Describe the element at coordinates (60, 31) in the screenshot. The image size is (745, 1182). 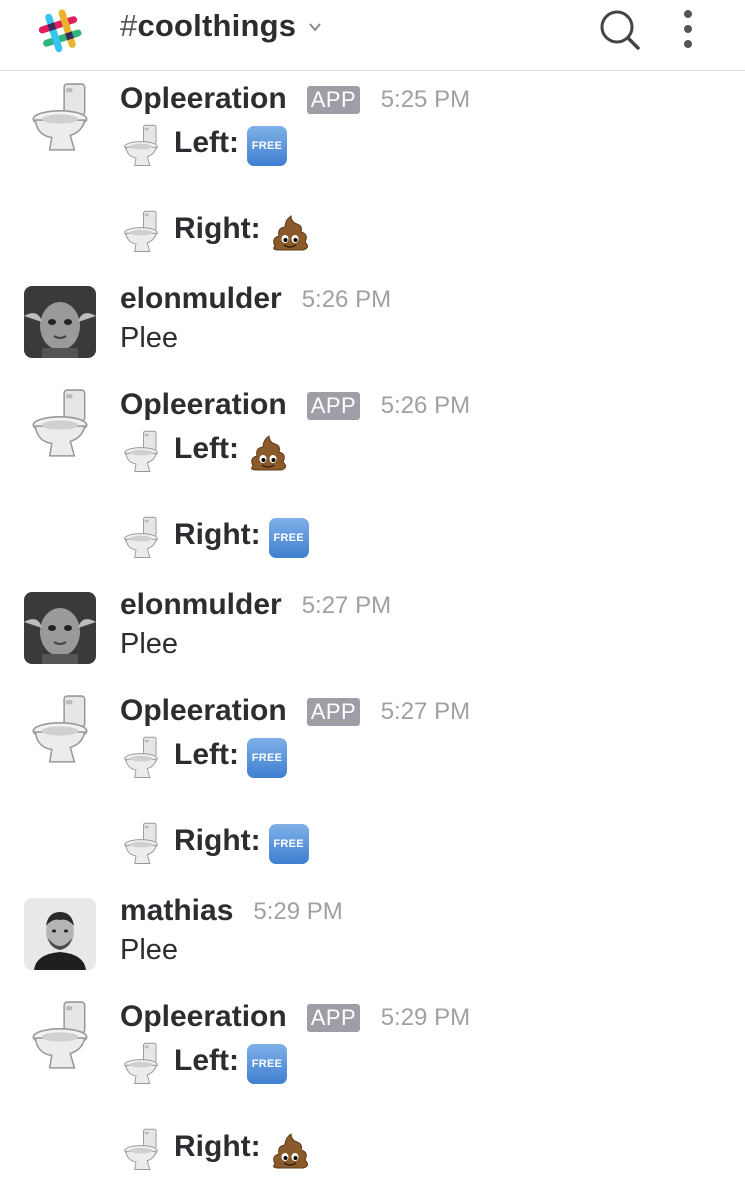
I see `slack-logo-icon` at that location.